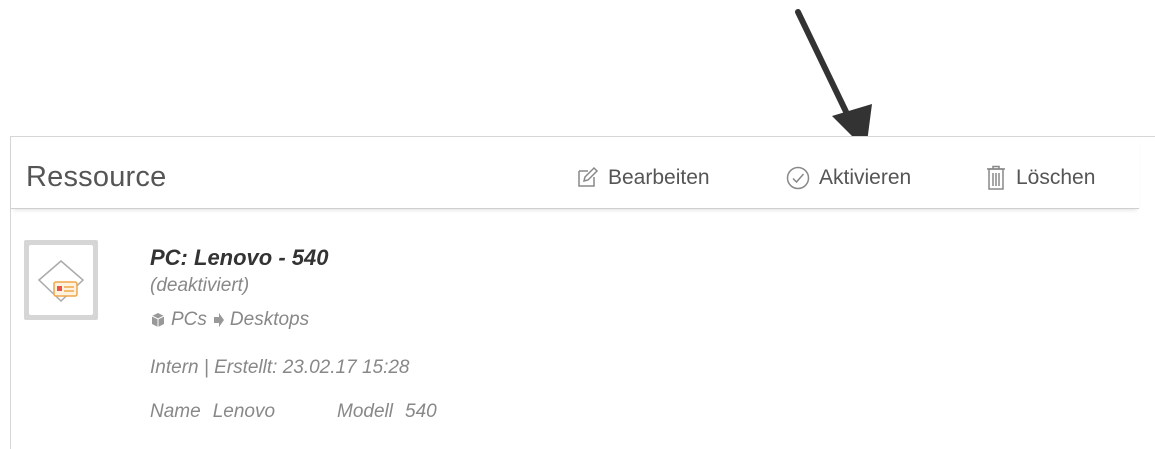  Describe the element at coordinates (421, 411) in the screenshot. I see `attr-model-value: 540` at that location.